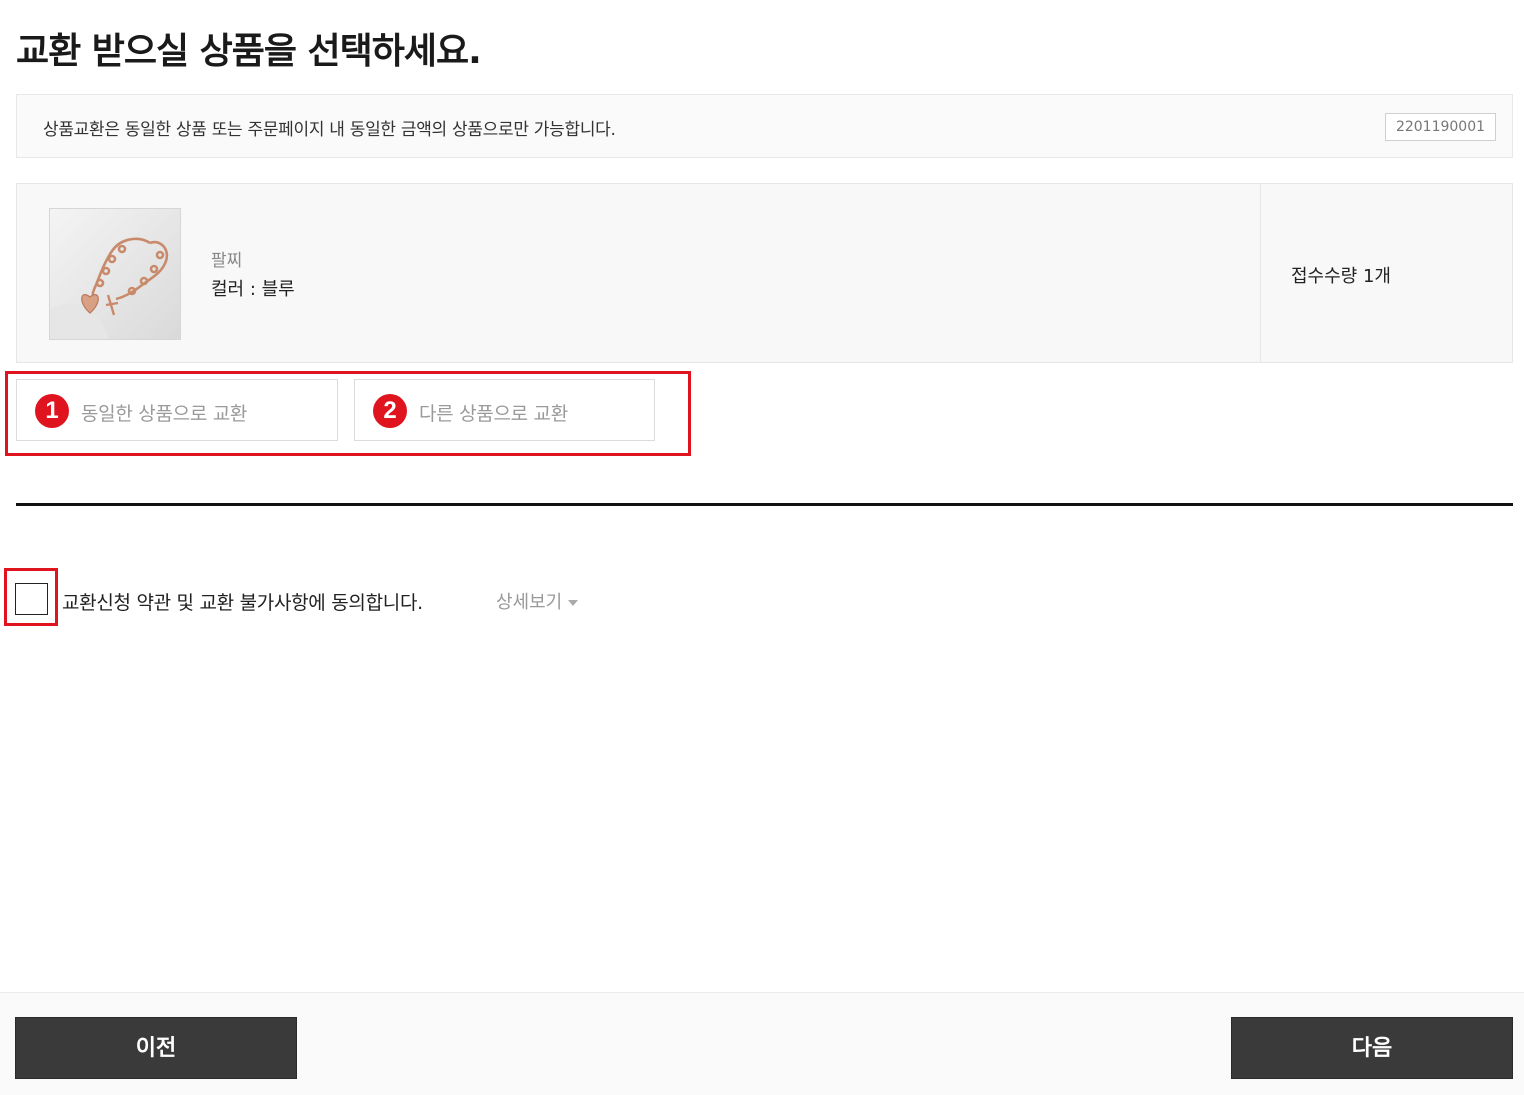  Describe the element at coordinates (390, 411) in the screenshot. I see `number-2-badge: 2` at that location.